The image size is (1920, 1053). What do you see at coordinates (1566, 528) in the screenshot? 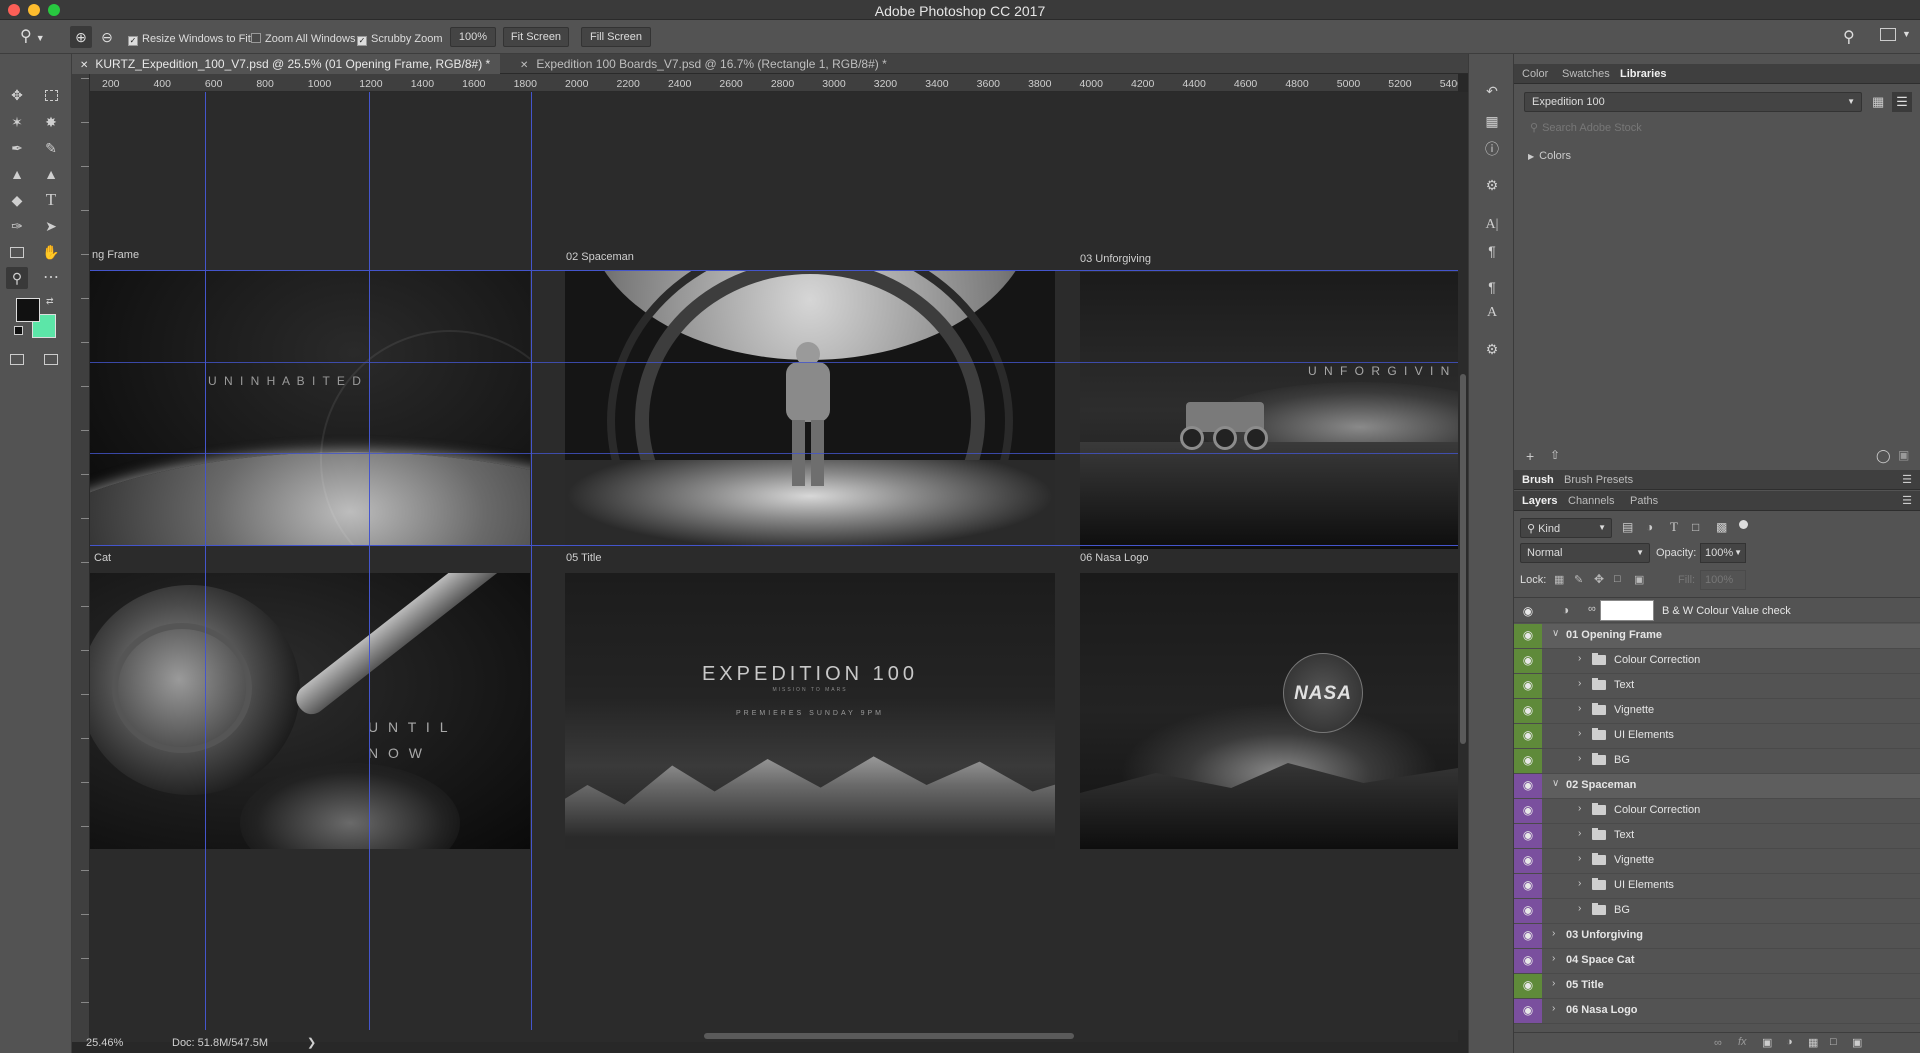
I see `layer-filter-select: ⚲ Kind ▼` at bounding box center [1566, 528].